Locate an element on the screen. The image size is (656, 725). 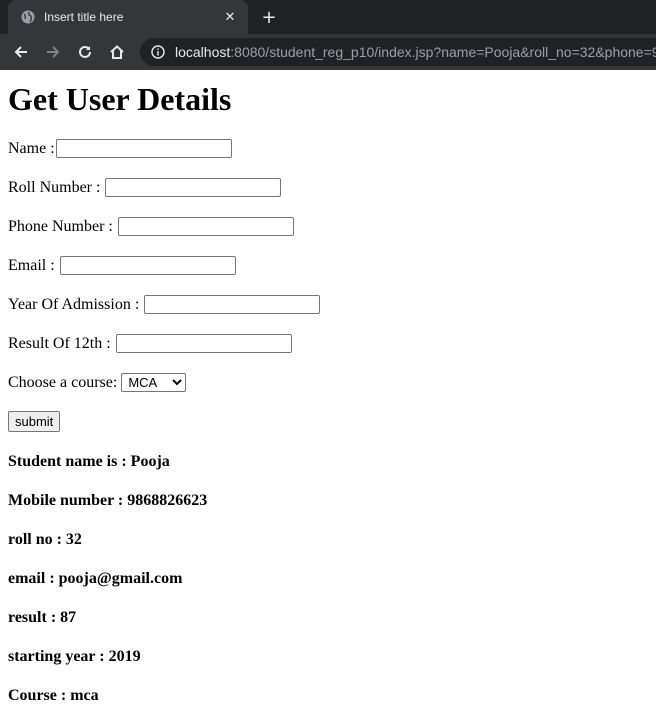
email-label: Email : is located at coordinates (31, 265).